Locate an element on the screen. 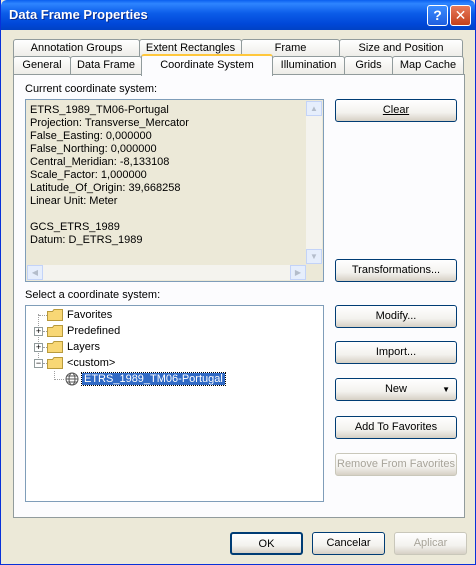 Image resolution: width=476 pixels, height=565 pixels. tree-item-label: Favorites is located at coordinates (90, 315).